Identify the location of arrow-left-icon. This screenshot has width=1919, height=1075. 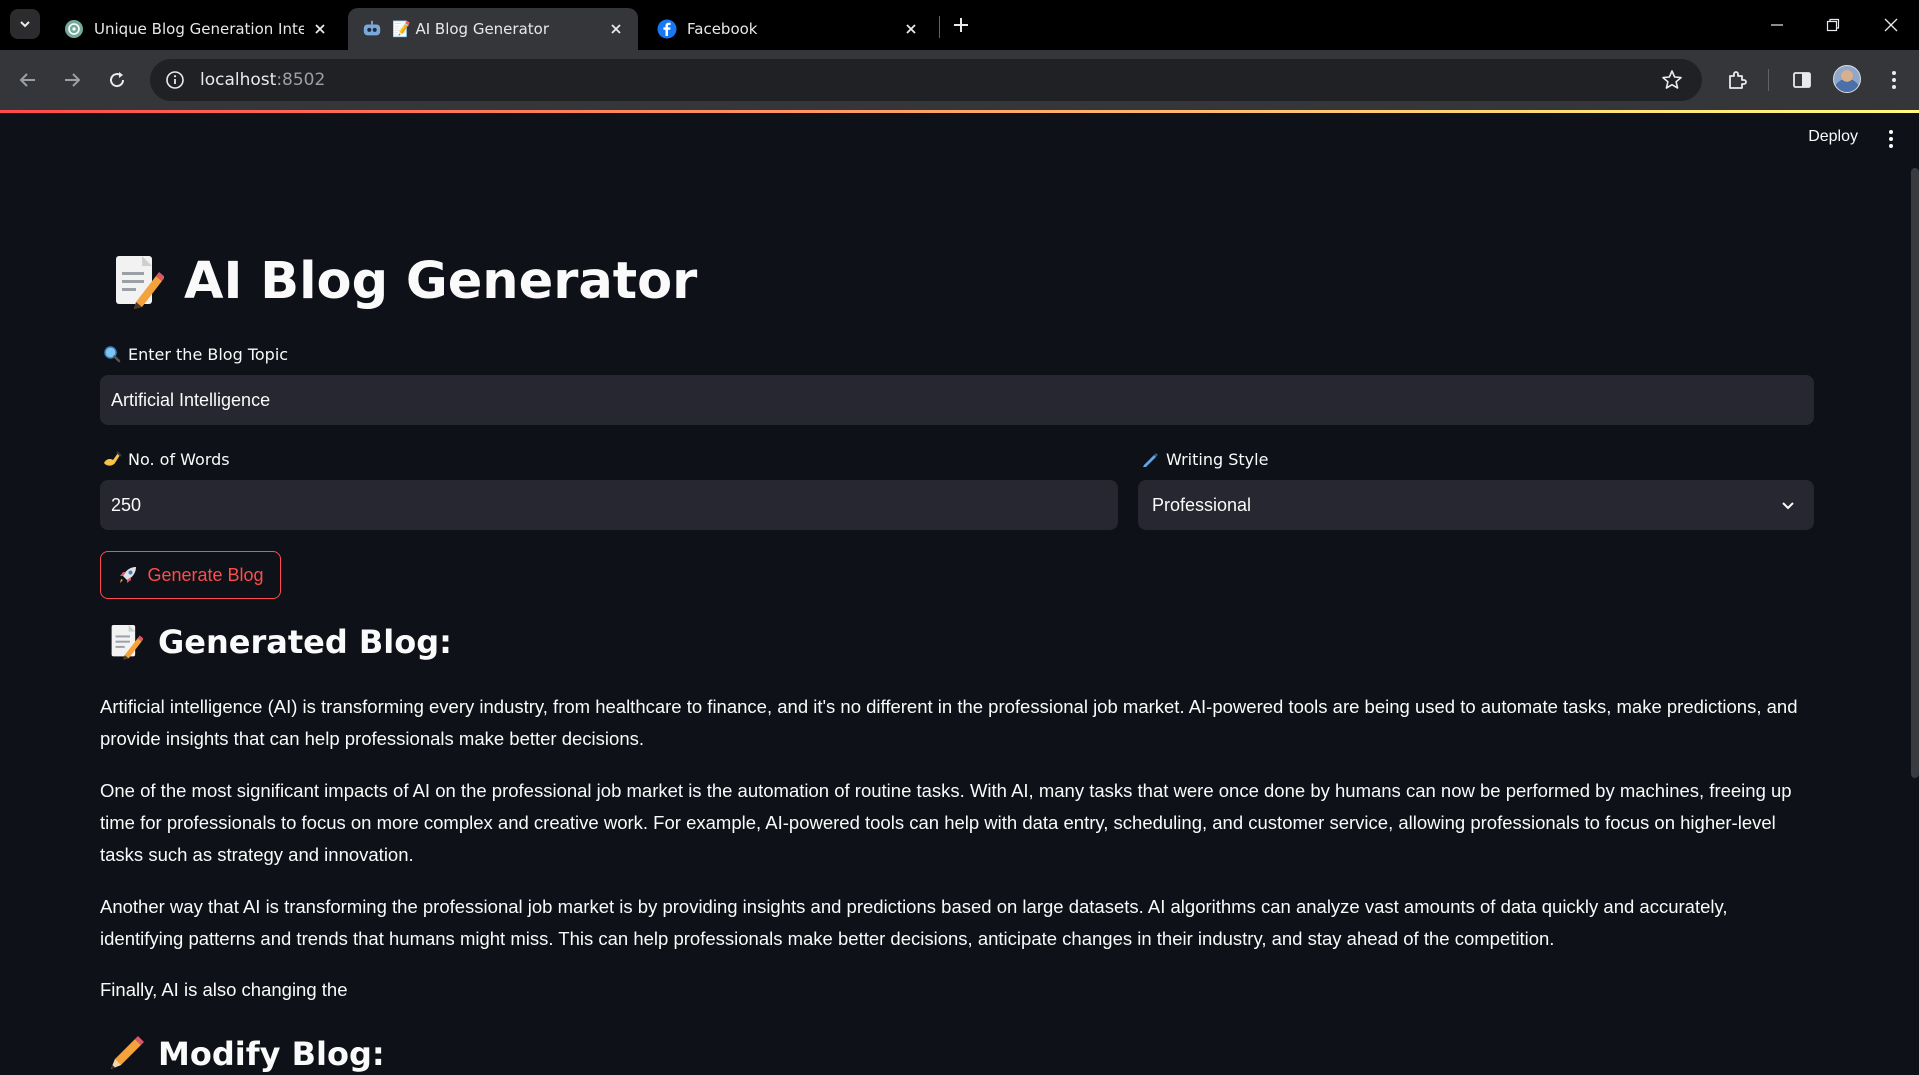
(27, 80).